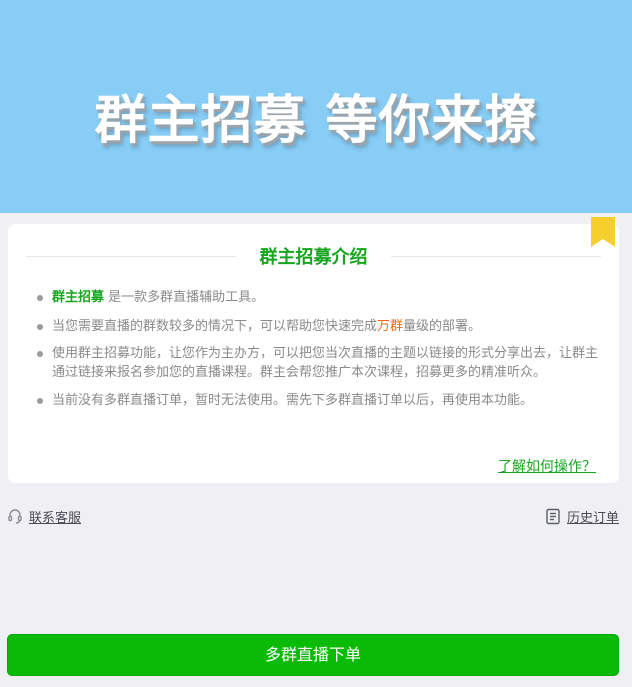 This screenshot has width=632, height=687. Describe the element at coordinates (55, 518) in the screenshot. I see `contact-service-label: 联系客服` at that location.